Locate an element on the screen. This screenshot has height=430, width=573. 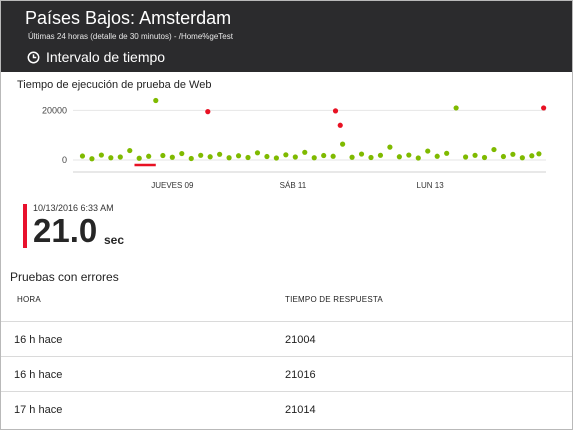
column-header-response: TIEMPO DE RESPUESTA is located at coordinates (334, 299).